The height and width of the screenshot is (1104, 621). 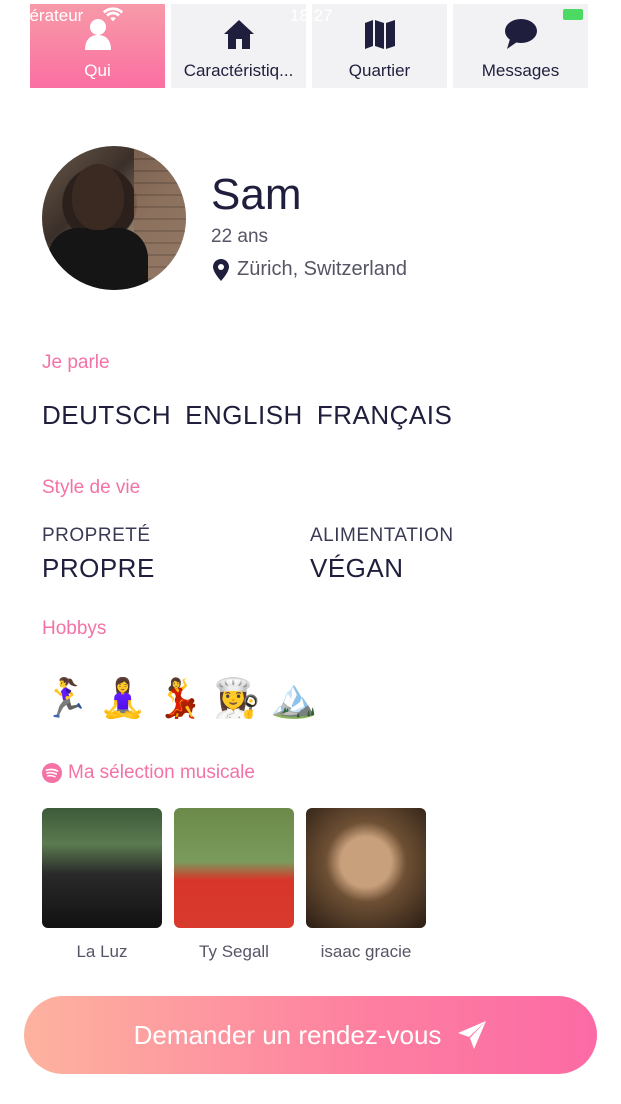 What do you see at coordinates (76, 362) in the screenshot?
I see `languages-title: Je parle` at bounding box center [76, 362].